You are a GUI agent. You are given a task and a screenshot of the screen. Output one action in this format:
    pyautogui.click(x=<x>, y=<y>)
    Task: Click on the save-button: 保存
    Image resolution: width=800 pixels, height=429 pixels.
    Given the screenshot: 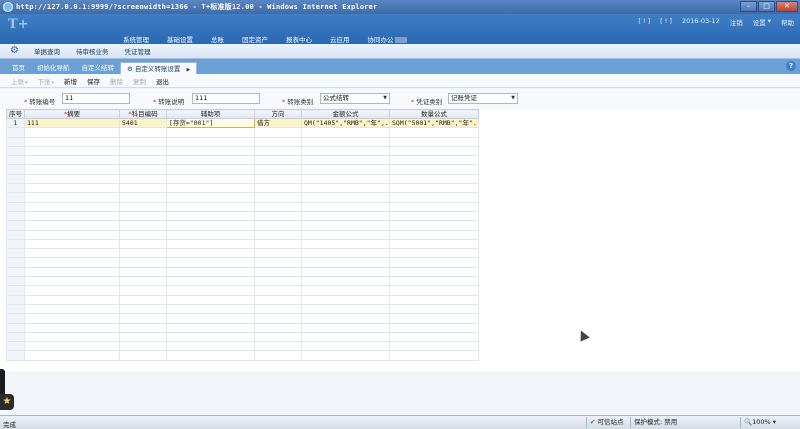 What is the action you would take?
    pyautogui.click(x=93, y=81)
    